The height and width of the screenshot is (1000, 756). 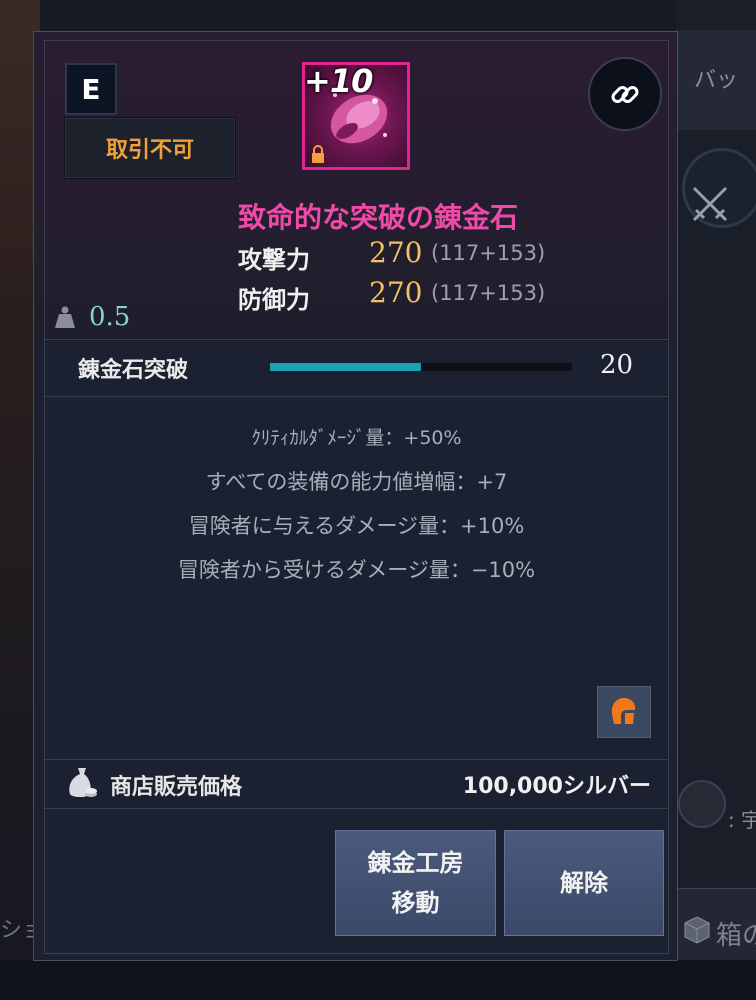 What do you see at coordinates (377, 217) in the screenshot?
I see `item-name: 致命的な突破の錬金石` at bounding box center [377, 217].